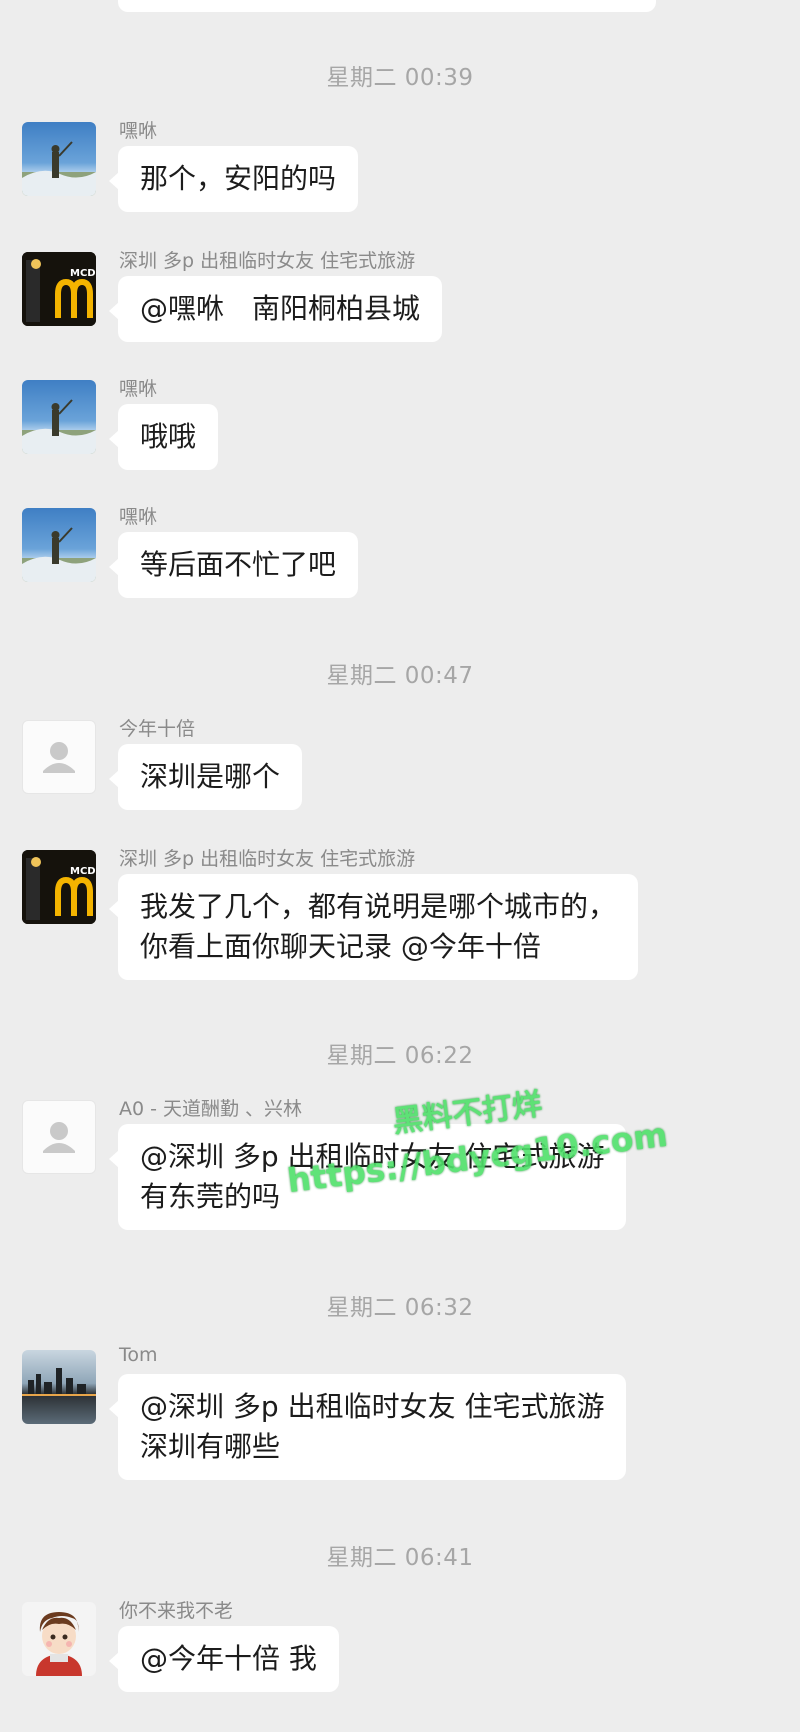 Image resolution: width=800 pixels, height=1732 pixels. What do you see at coordinates (400, 676) in the screenshot?
I see `timestamp: 星期二 00:47` at bounding box center [400, 676].